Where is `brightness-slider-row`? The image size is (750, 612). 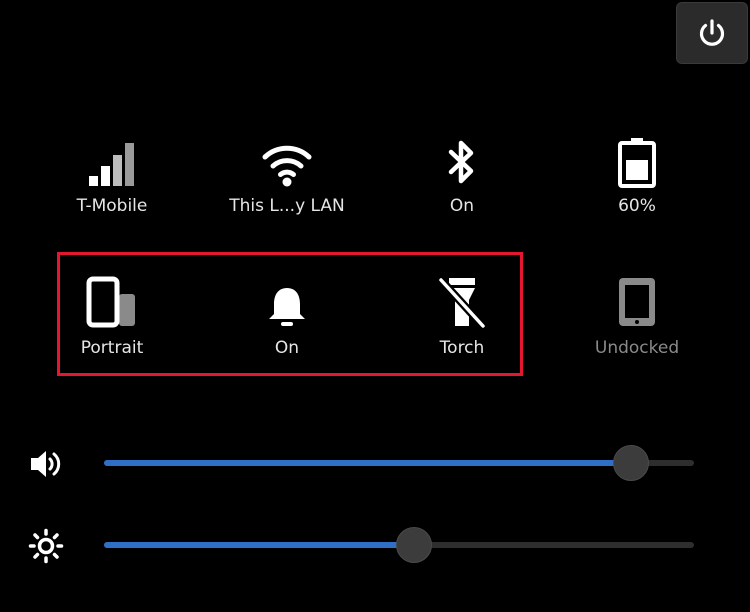 brightness-slider-row is located at coordinates (375, 545).